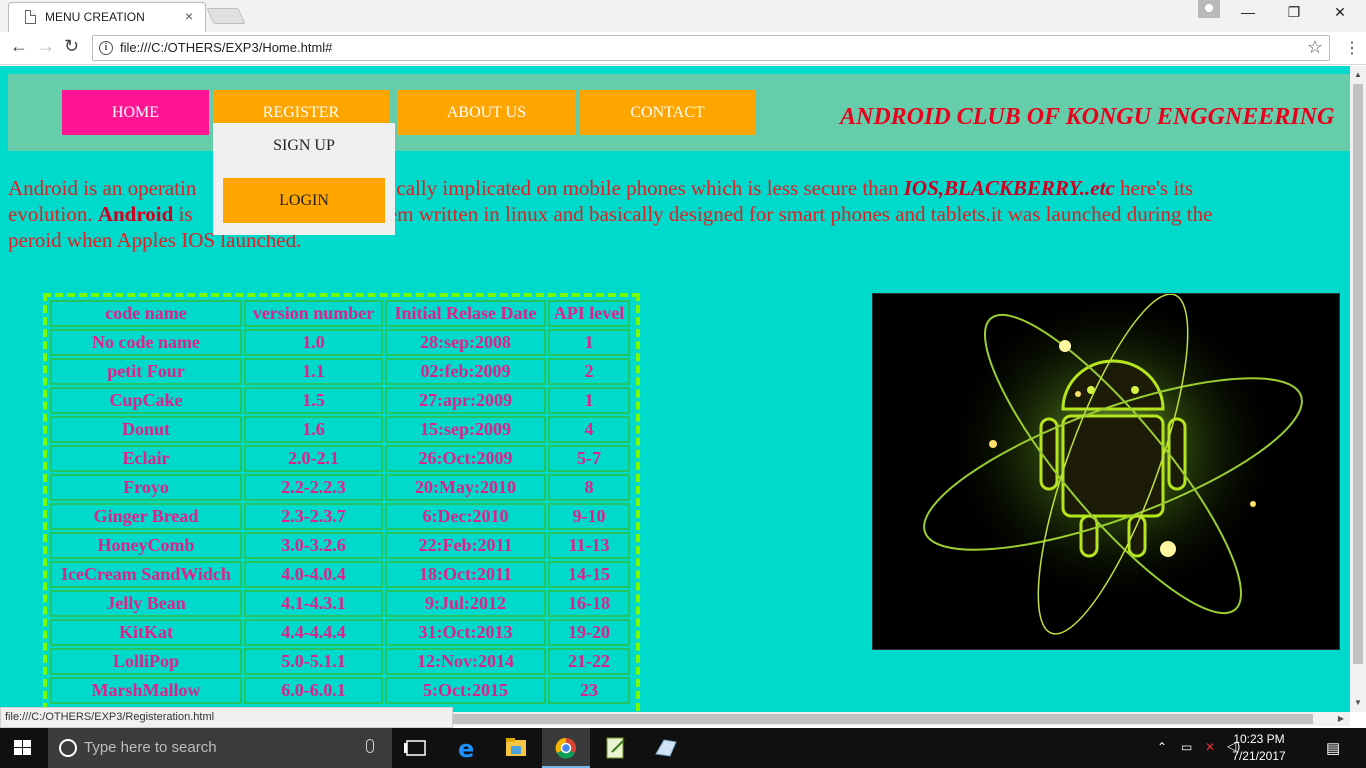 This screenshot has height=768, width=1366. What do you see at coordinates (465, 487) in the screenshot?
I see `table-cell: 20:May:2010` at bounding box center [465, 487].